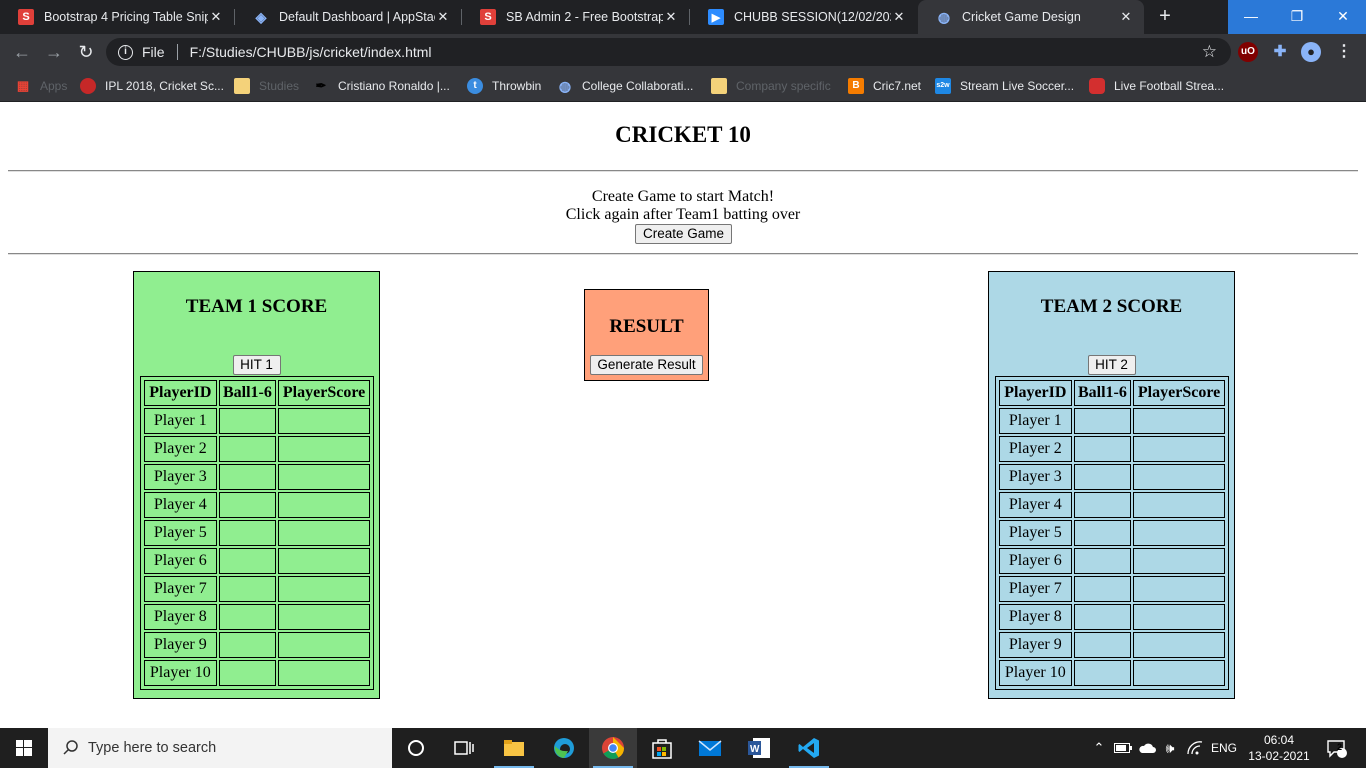 The image size is (1366, 773). What do you see at coordinates (564, 748) in the screenshot?
I see `edge-browser-icon` at bounding box center [564, 748].